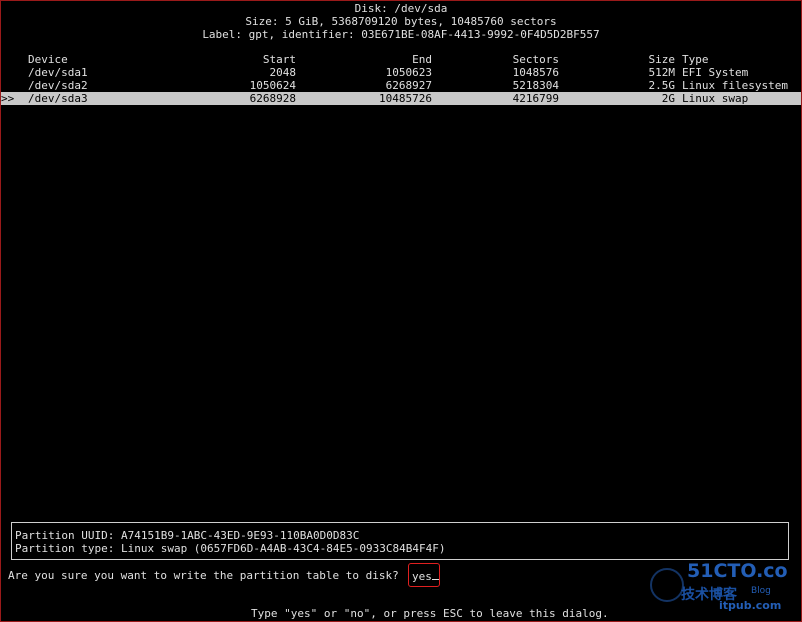  What do you see at coordinates (737, 571) in the screenshot?
I see `watermark-brand: 51CTO.com` at bounding box center [737, 571].